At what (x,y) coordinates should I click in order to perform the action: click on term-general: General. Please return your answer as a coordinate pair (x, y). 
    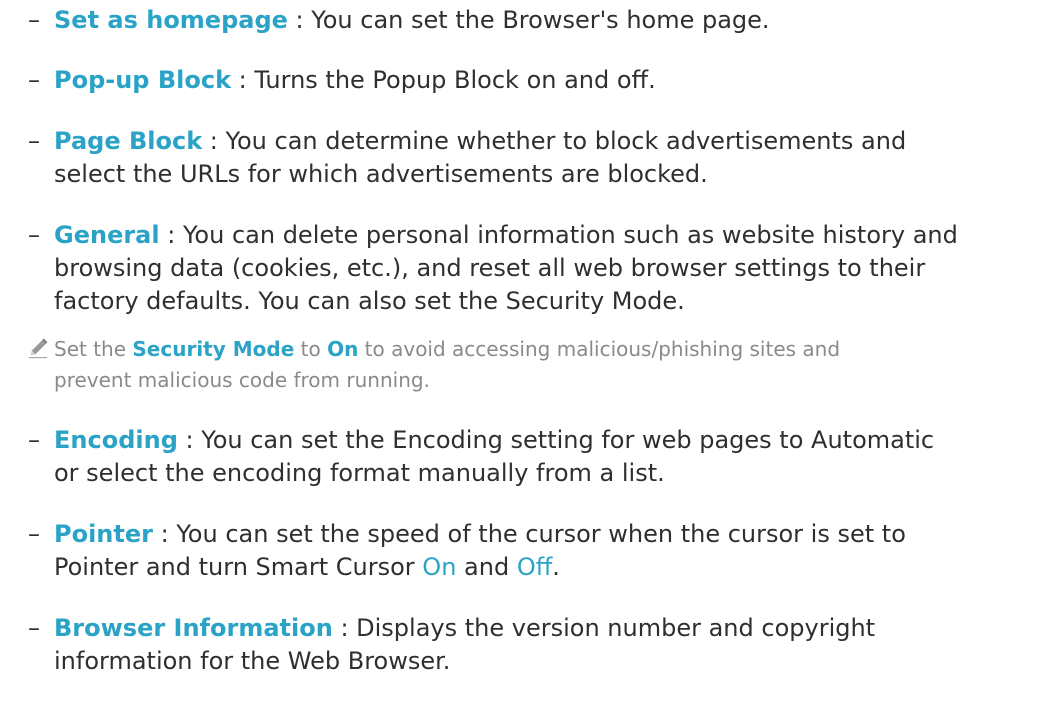
    Looking at the image, I should click on (107, 235).